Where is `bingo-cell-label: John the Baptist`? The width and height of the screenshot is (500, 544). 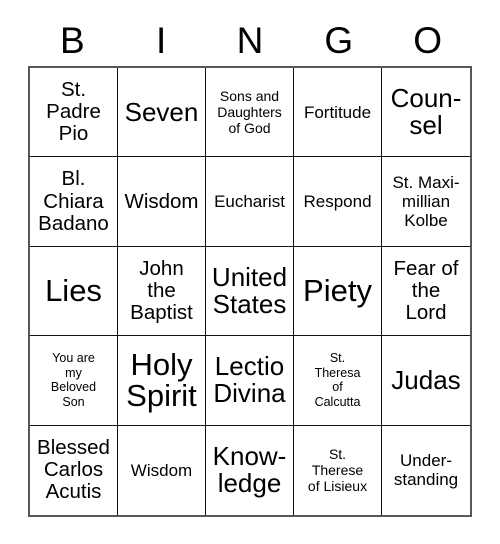 bingo-cell-label: John the Baptist is located at coordinates (161, 290).